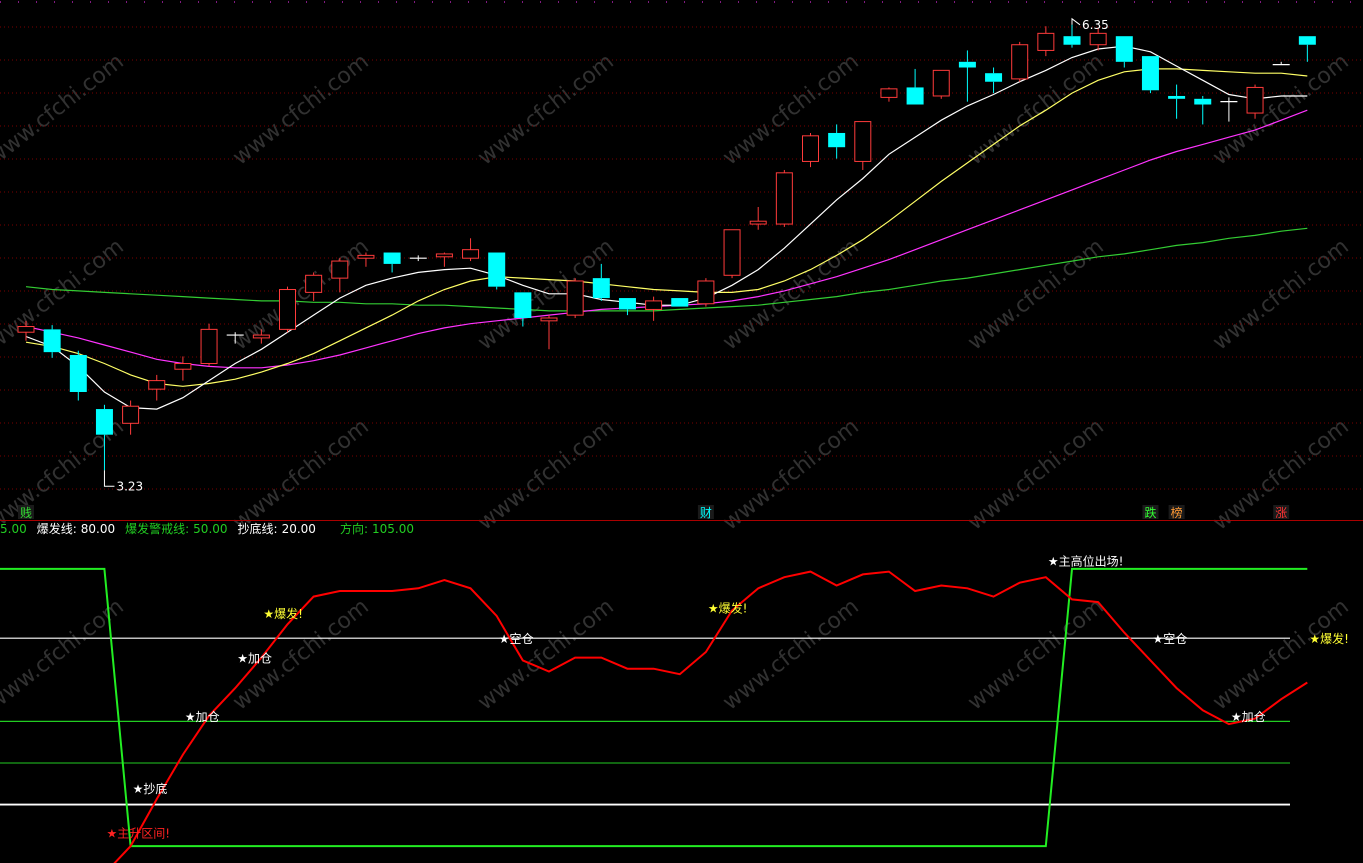 This screenshot has width=1363, height=863. What do you see at coordinates (1150, 512) in the screenshot?
I see `marker-label: 跌` at bounding box center [1150, 512].